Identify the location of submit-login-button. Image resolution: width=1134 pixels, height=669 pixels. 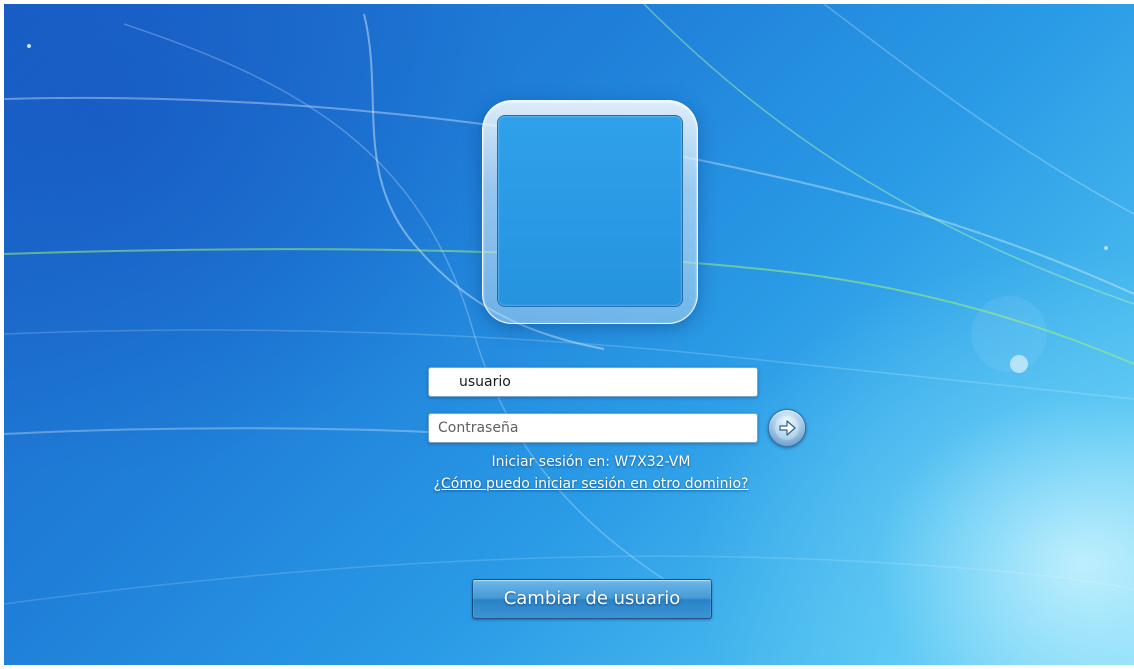
(787, 428).